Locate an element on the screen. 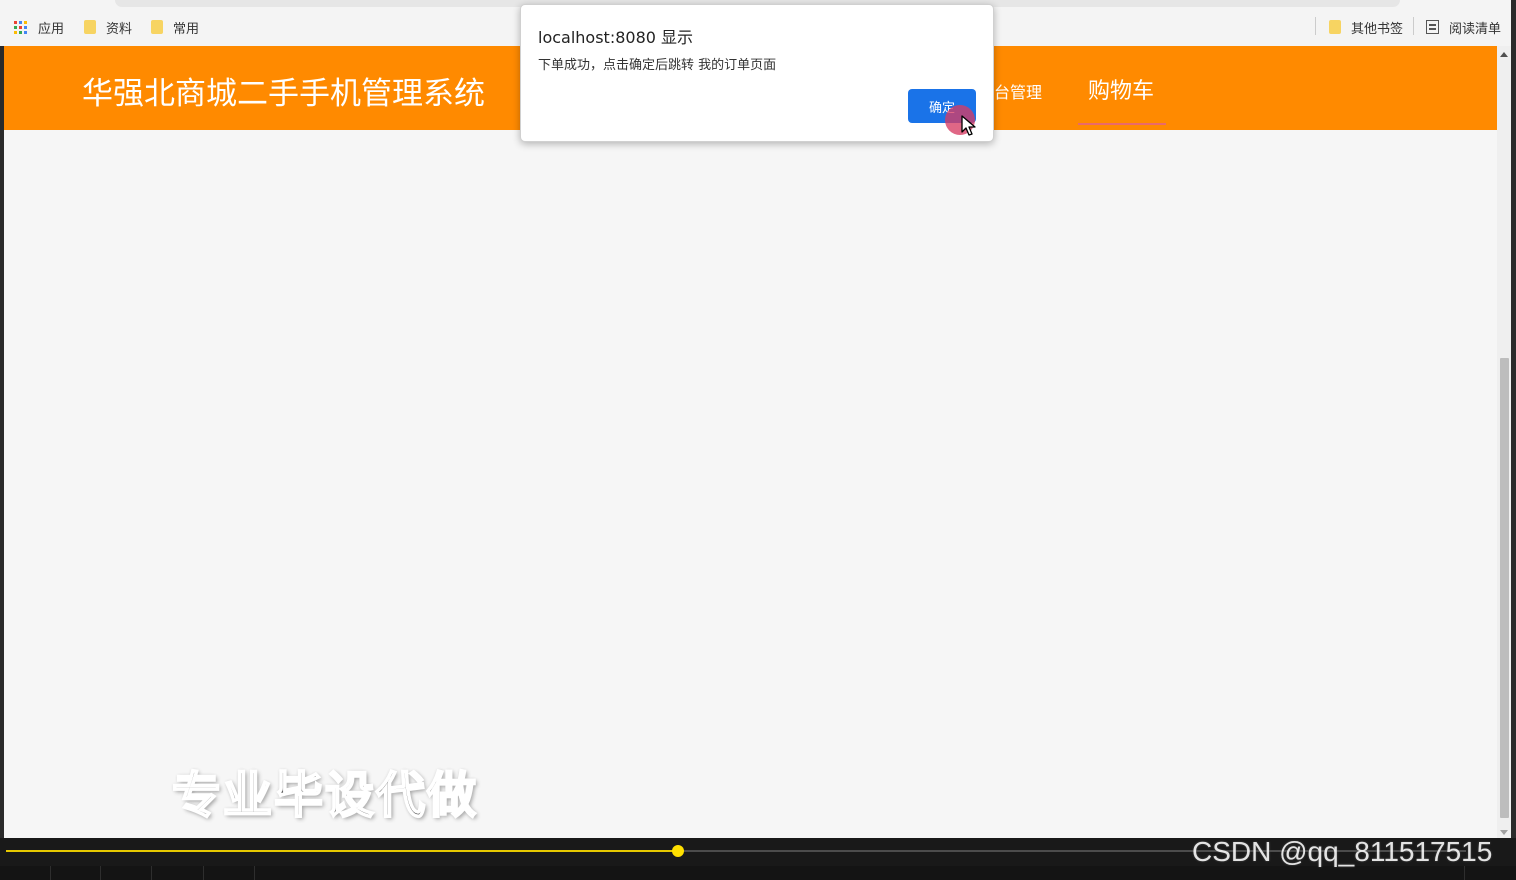 Image resolution: width=1516 pixels, height=880 pixels. page-scrollbar is located at coordinates (1504, 442).